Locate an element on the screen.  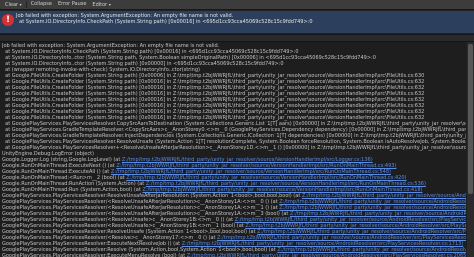
collapse-toggle: Collapse is located at coordinates (41, 4).